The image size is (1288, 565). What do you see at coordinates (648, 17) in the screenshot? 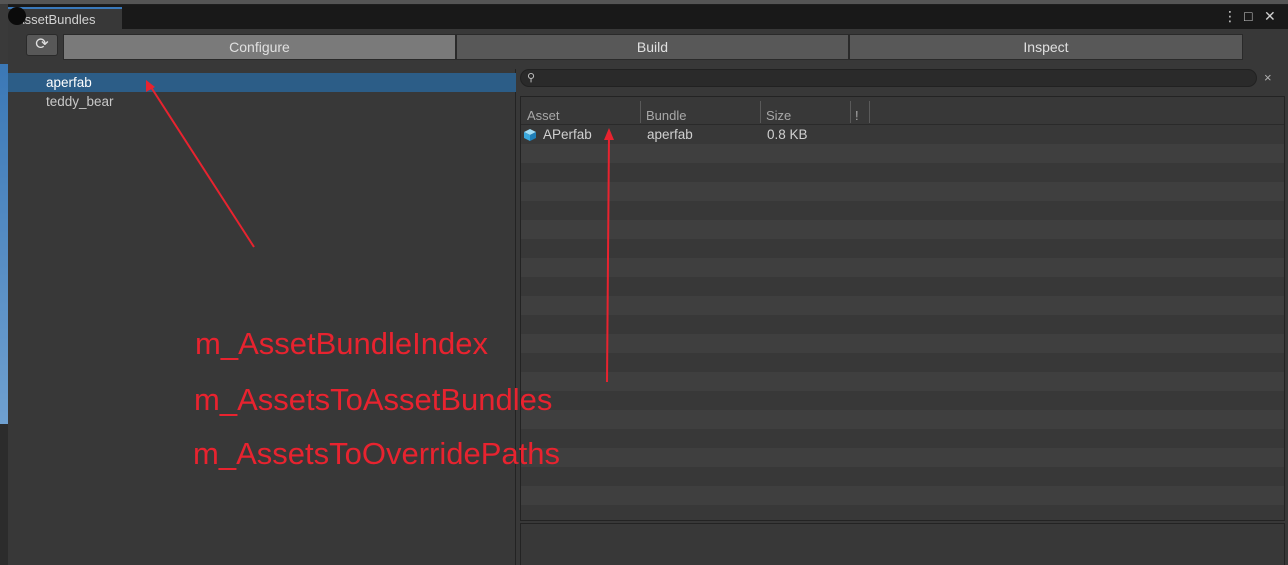
I see `title-bar: AssetBundles ⋮ □ ✕` at bounding box center [648, 17].